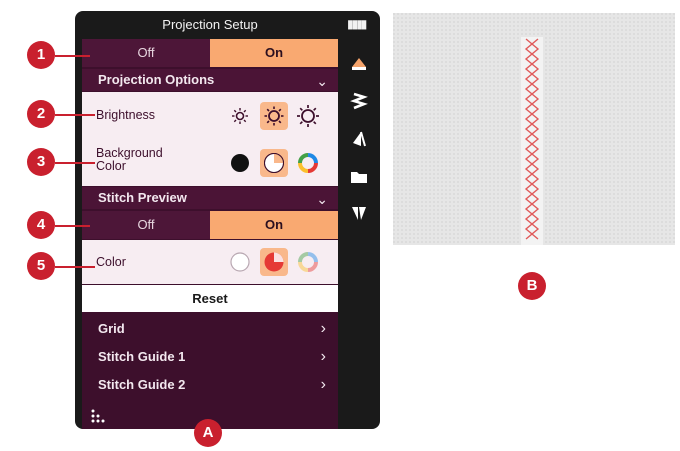 This screenshot has height=451, width=680. I want to click on brightness-label: Brightness, so click(126, 115).